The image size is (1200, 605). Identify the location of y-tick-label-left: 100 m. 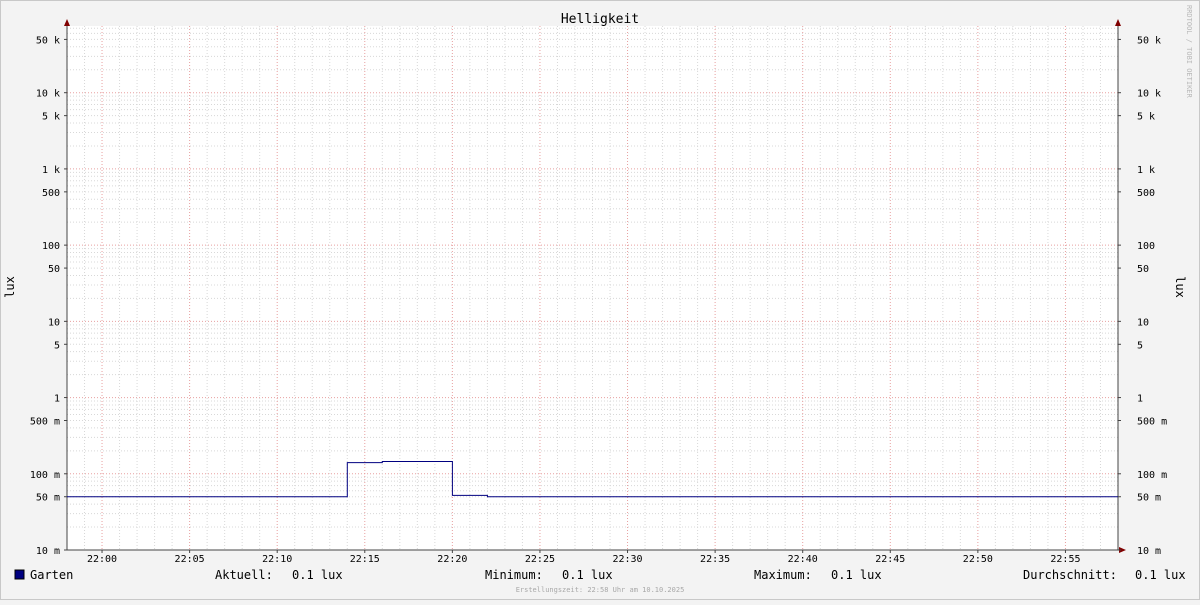
(45, 475).